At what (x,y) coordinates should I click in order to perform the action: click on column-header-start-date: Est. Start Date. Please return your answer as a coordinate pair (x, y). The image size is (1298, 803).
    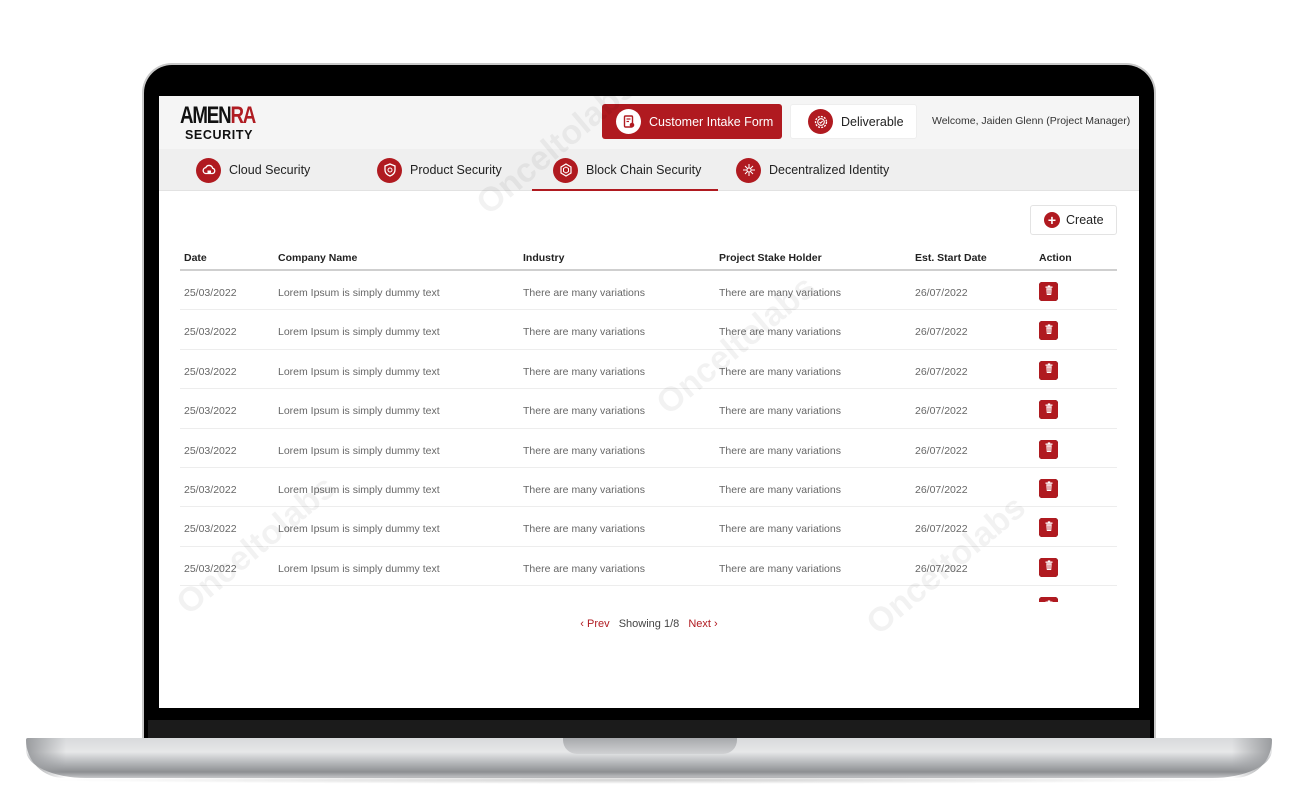
    Looking at the image, I should click on (951, 258).